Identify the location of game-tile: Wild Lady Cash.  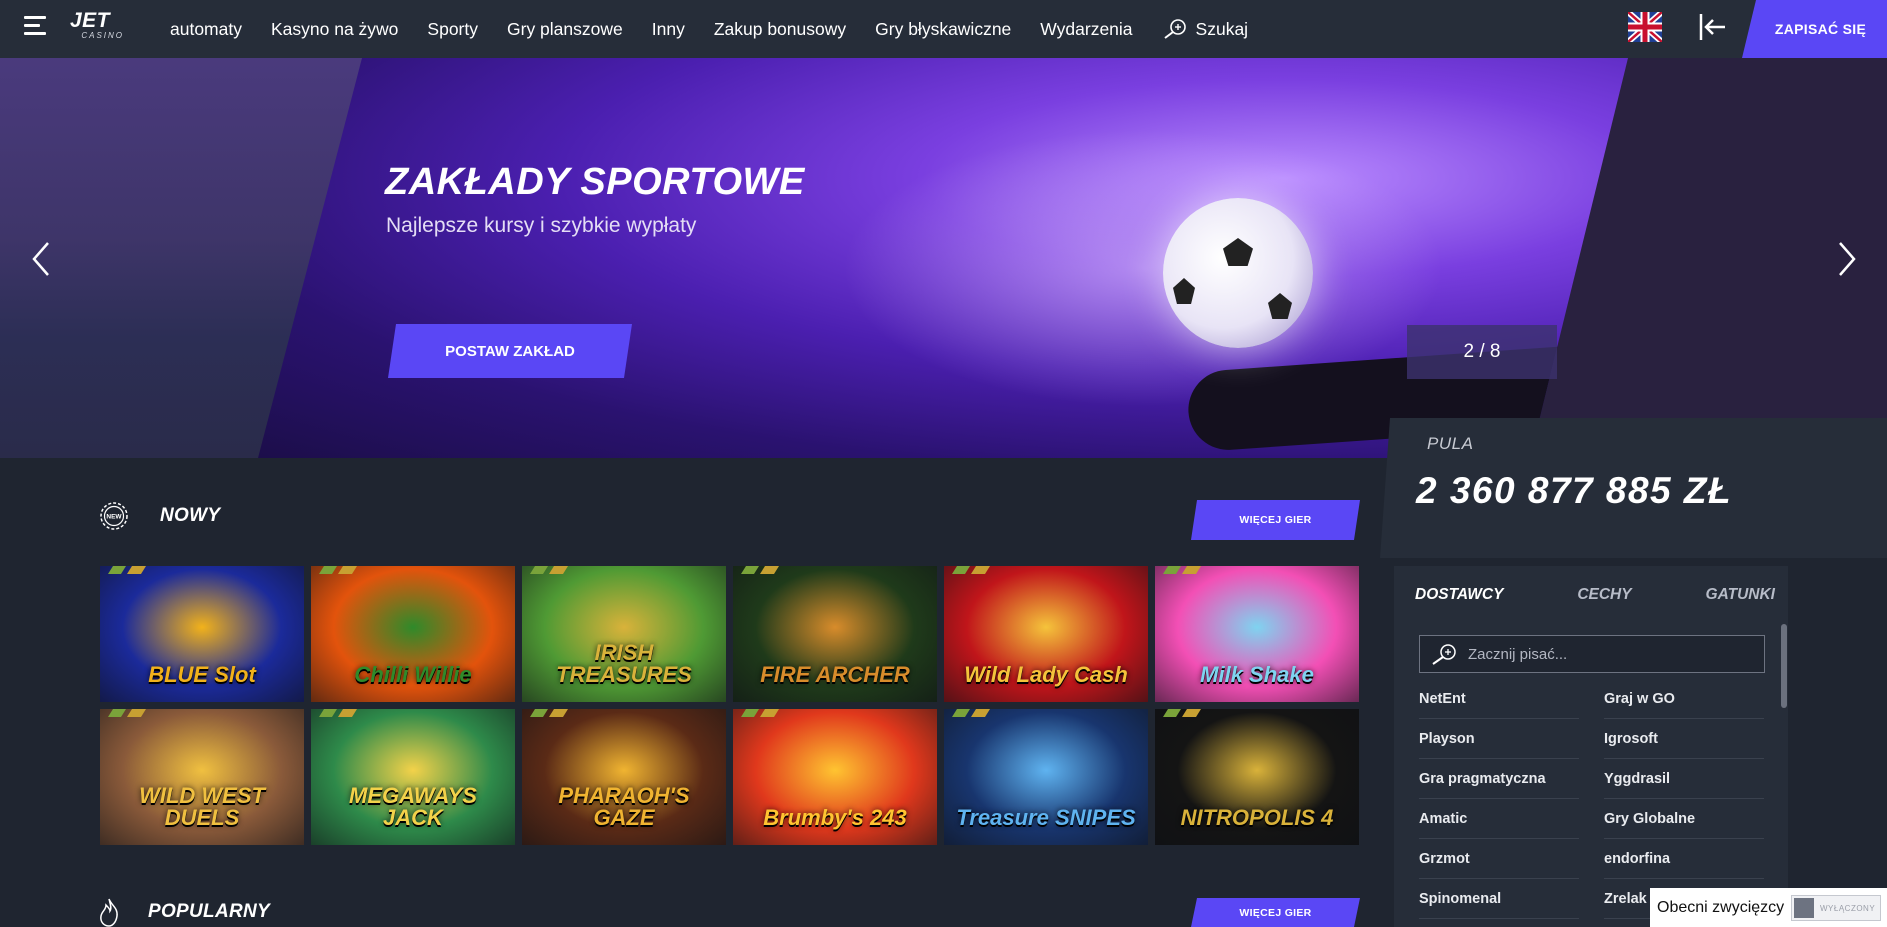
(1046, 634).